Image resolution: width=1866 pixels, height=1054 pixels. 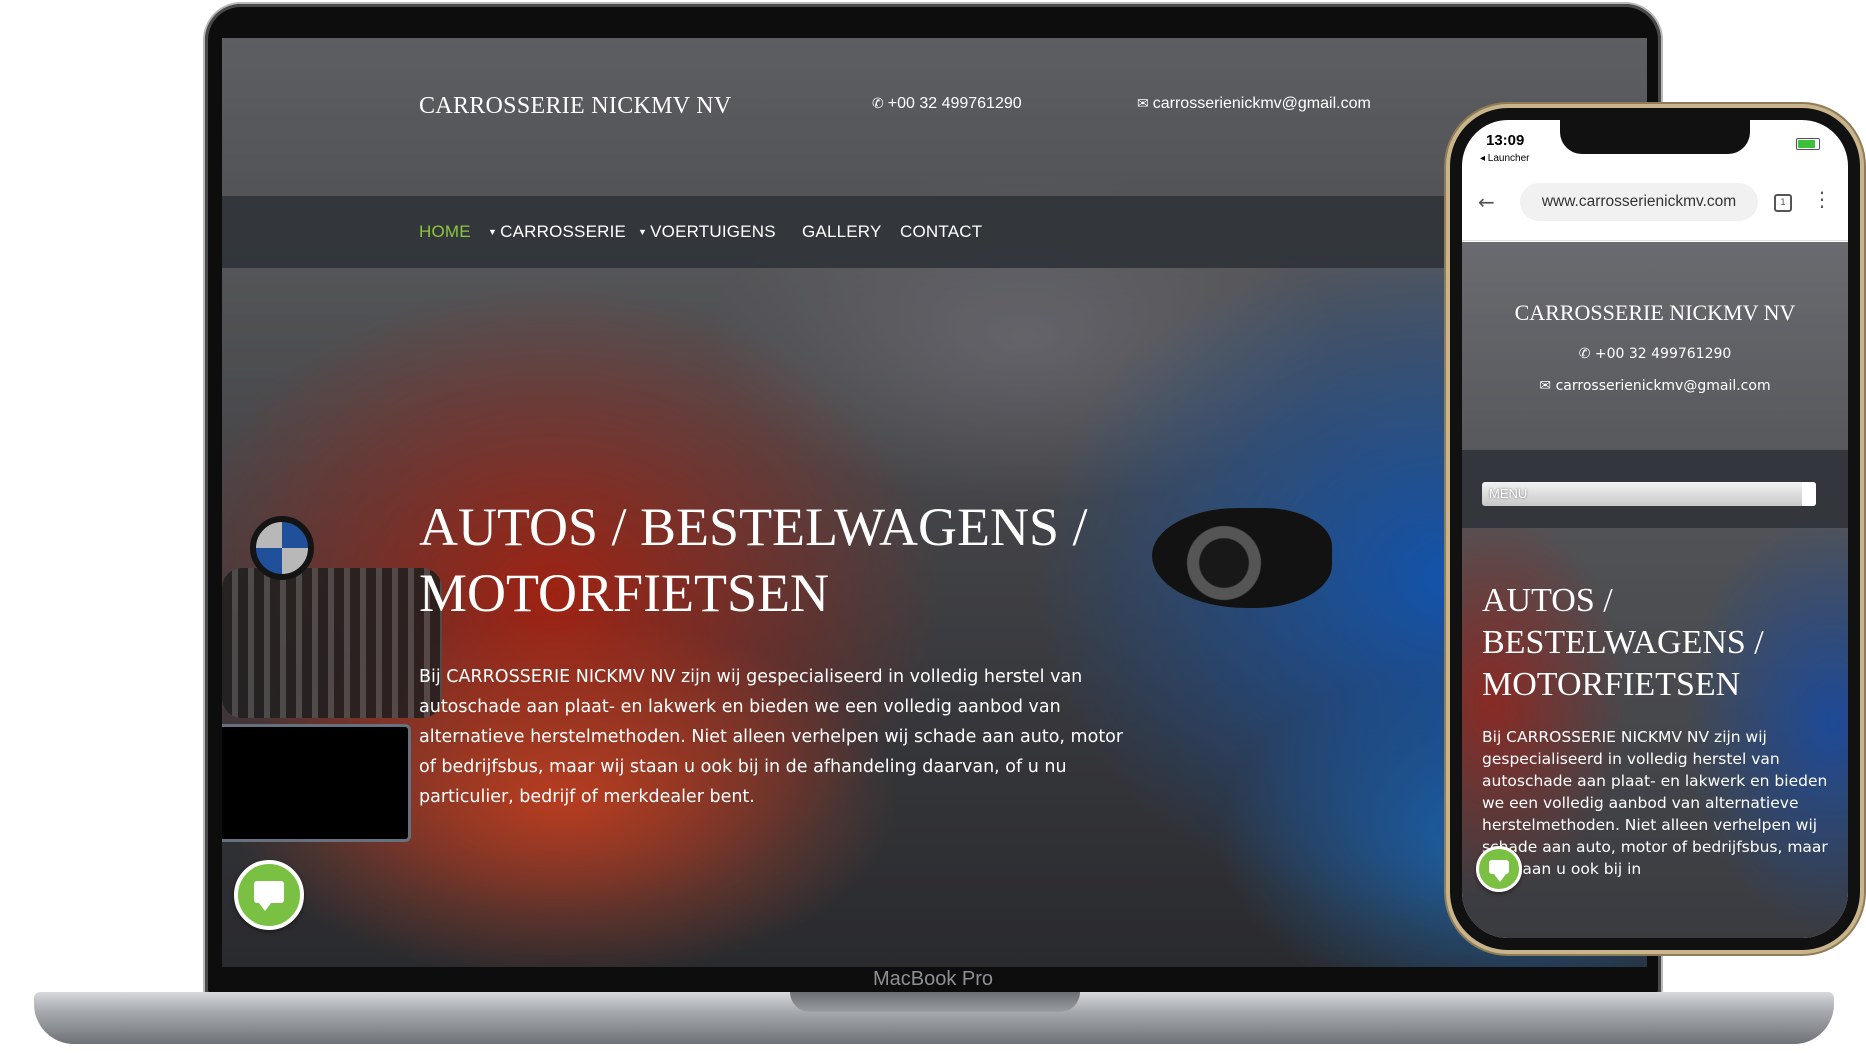 I want to click on phone-header-email: ✉ carrosserienickmv@gmail.com, so click(x=1655, y=386).